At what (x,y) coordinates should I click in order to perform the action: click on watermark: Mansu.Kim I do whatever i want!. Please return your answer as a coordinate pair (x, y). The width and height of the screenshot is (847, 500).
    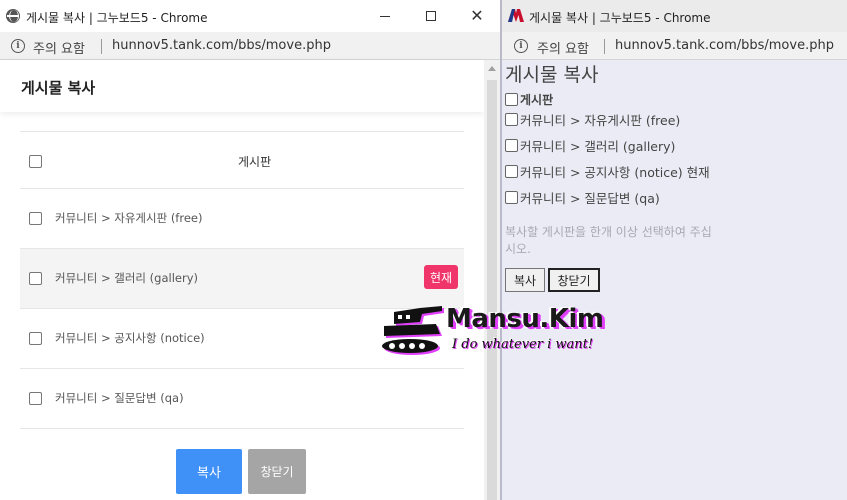
    Looking at the image, I should click on (500, 331).